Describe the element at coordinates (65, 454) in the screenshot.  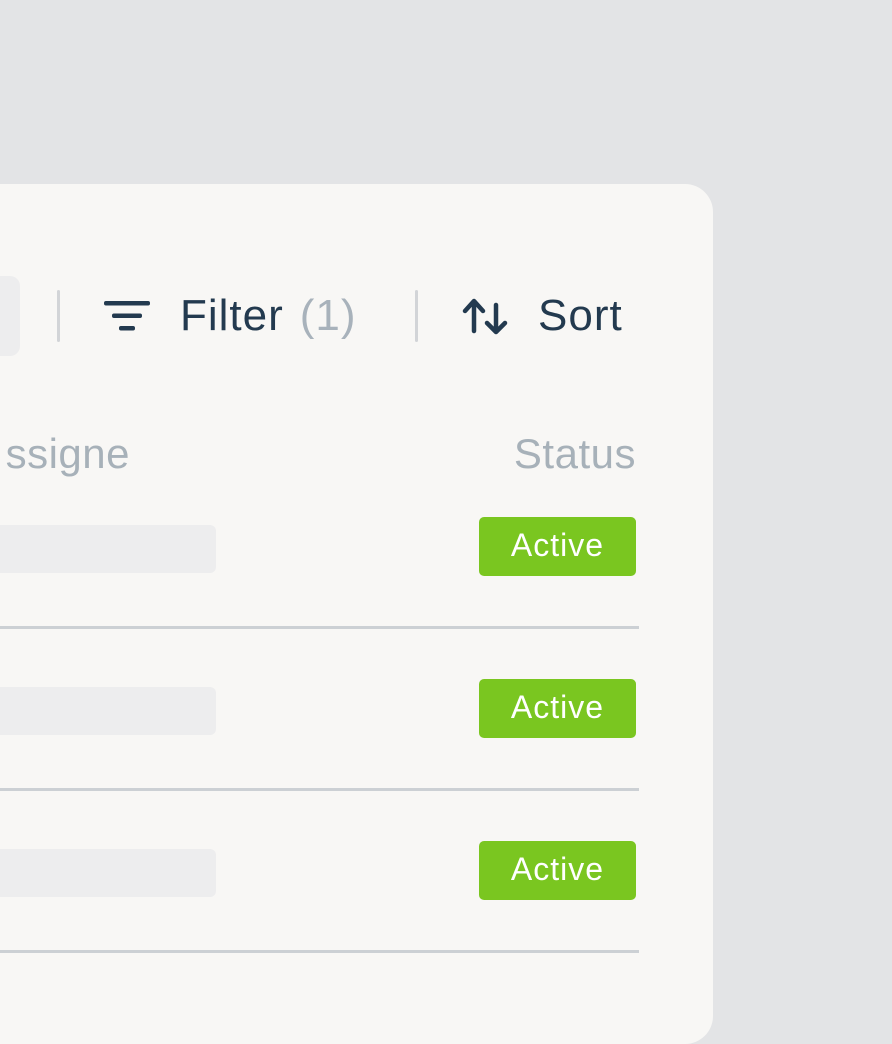
I see `column-header-assignee: ssigne` at that location.